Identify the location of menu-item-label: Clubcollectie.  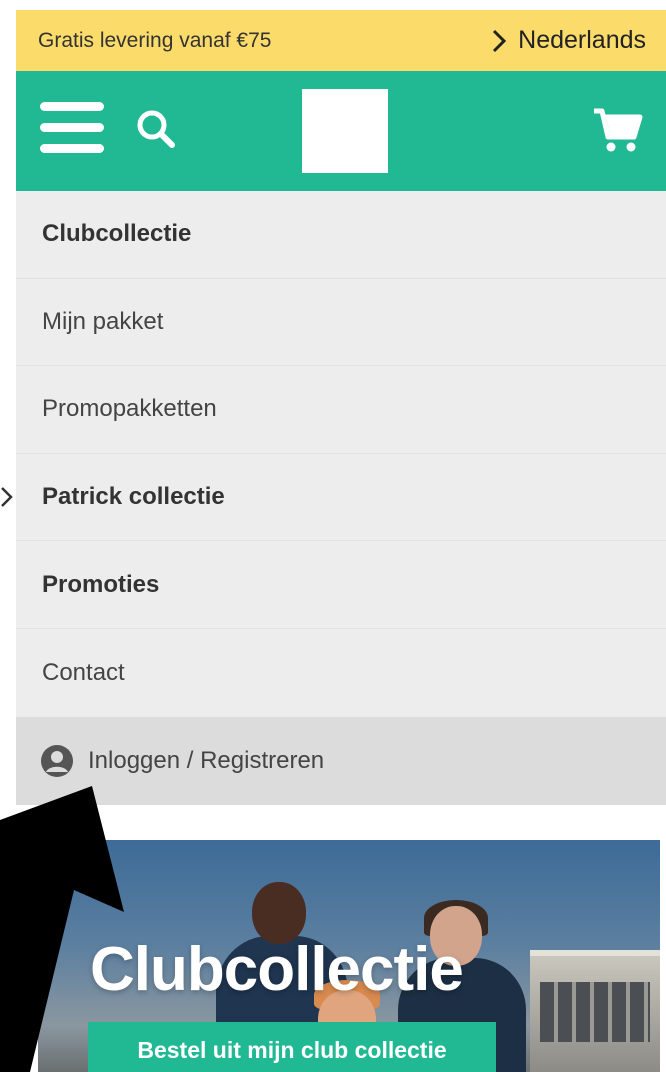
(117, 234).